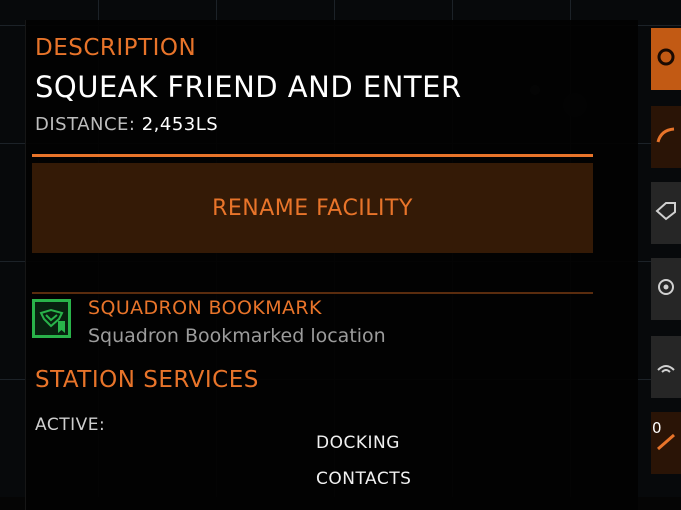 The width and height of the screenshot is (681, 510). I want to click on section-divider, so click(312, 293).